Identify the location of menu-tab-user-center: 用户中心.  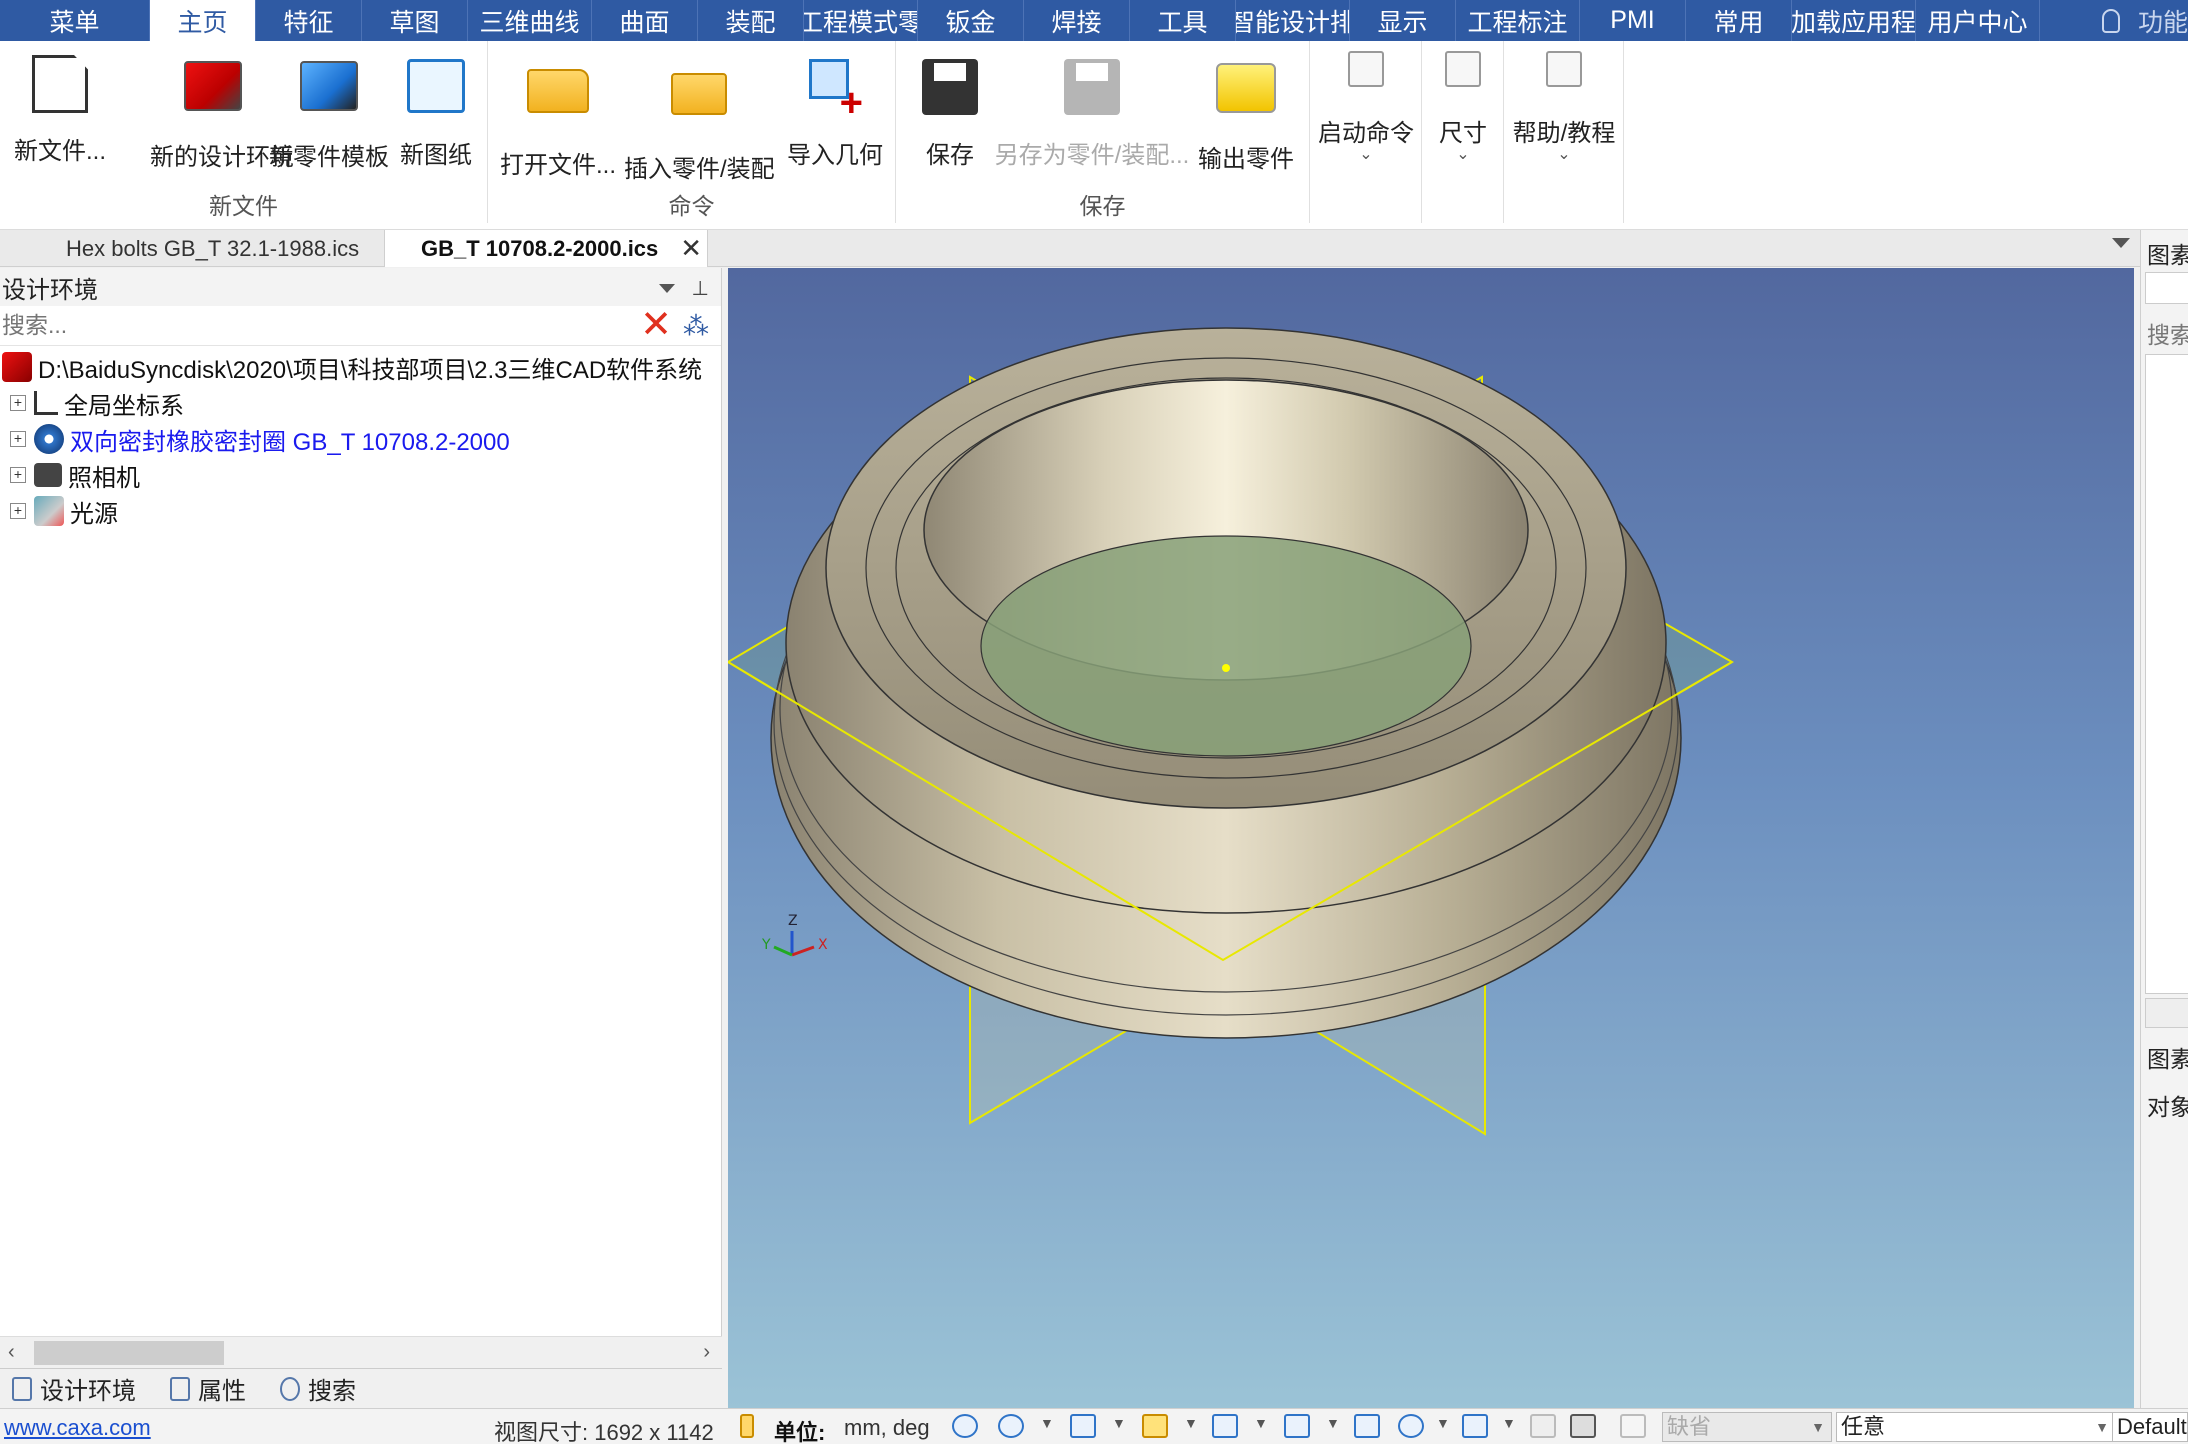
(1978, 20).